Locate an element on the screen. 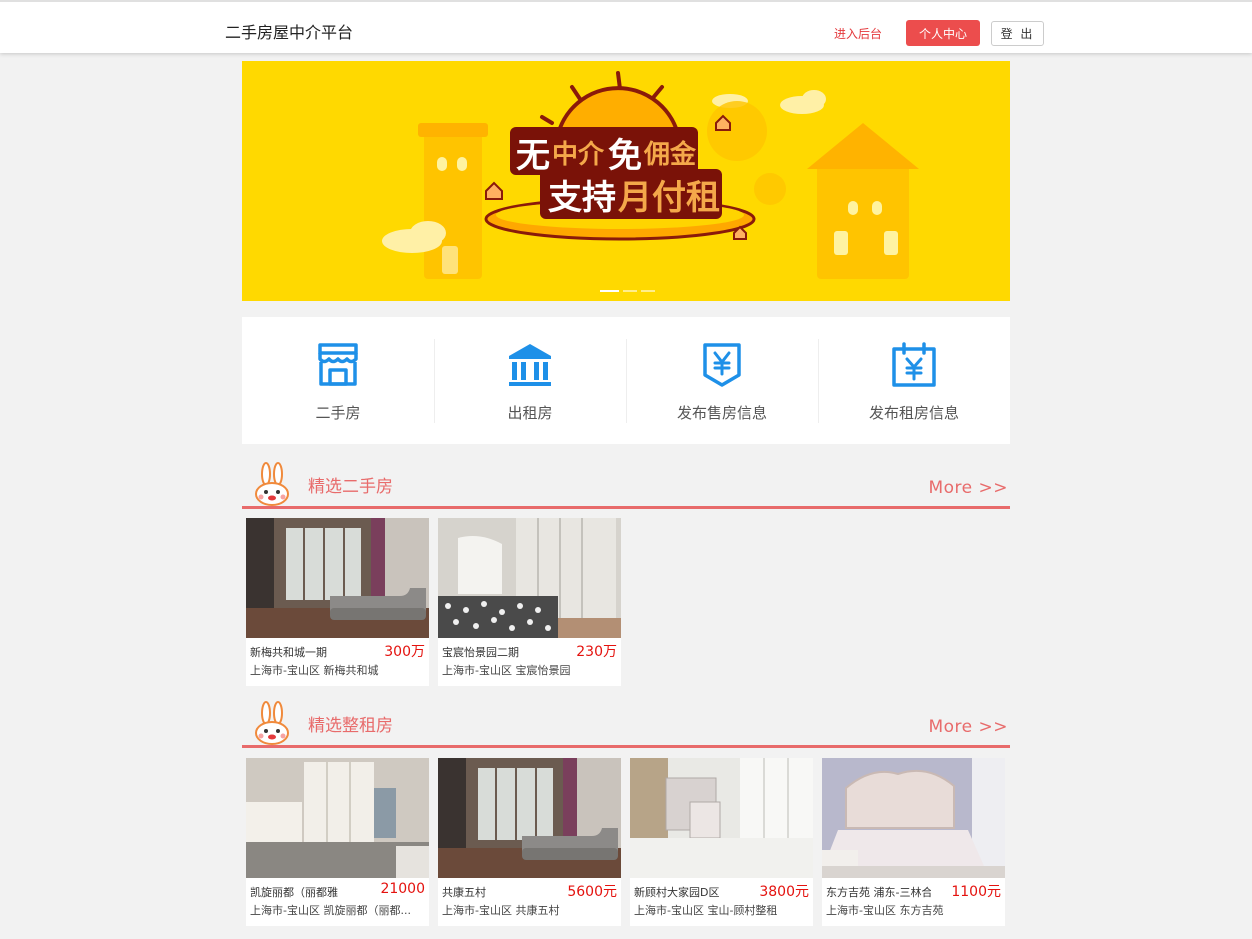 The image size is (1252, 939). wardrobe-bedroom-photo is located at coordinates (337, 818).